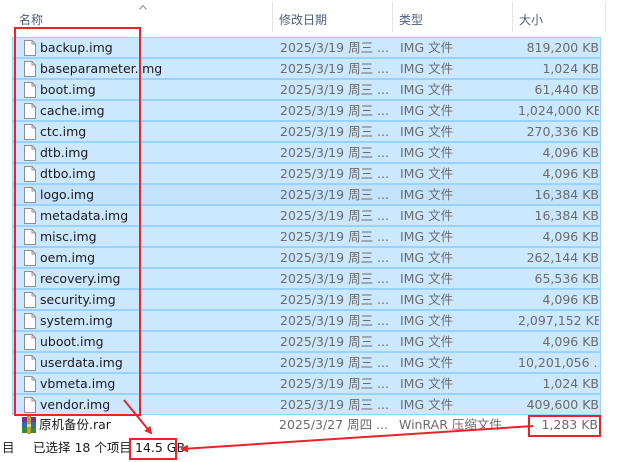  I want to click on status-selected-count: 已选择 18 个项目, so click(82, 447).